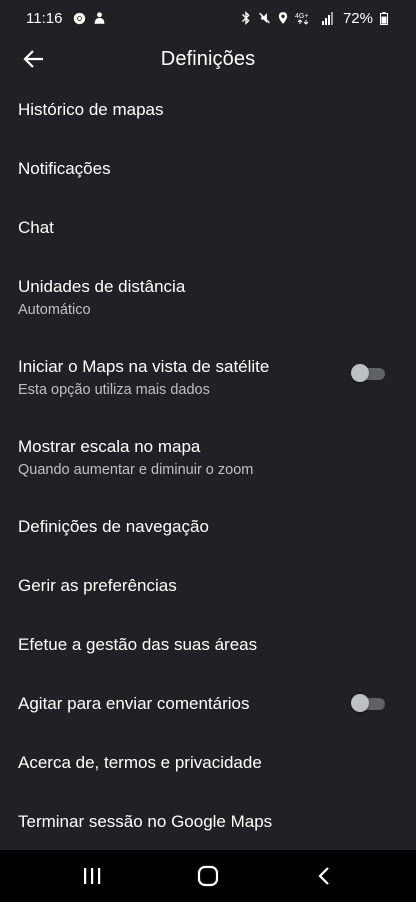  Describe the element at coordinates (113, 526) in the screenshot. I see `setting-title: Definições de navegação` at that location.